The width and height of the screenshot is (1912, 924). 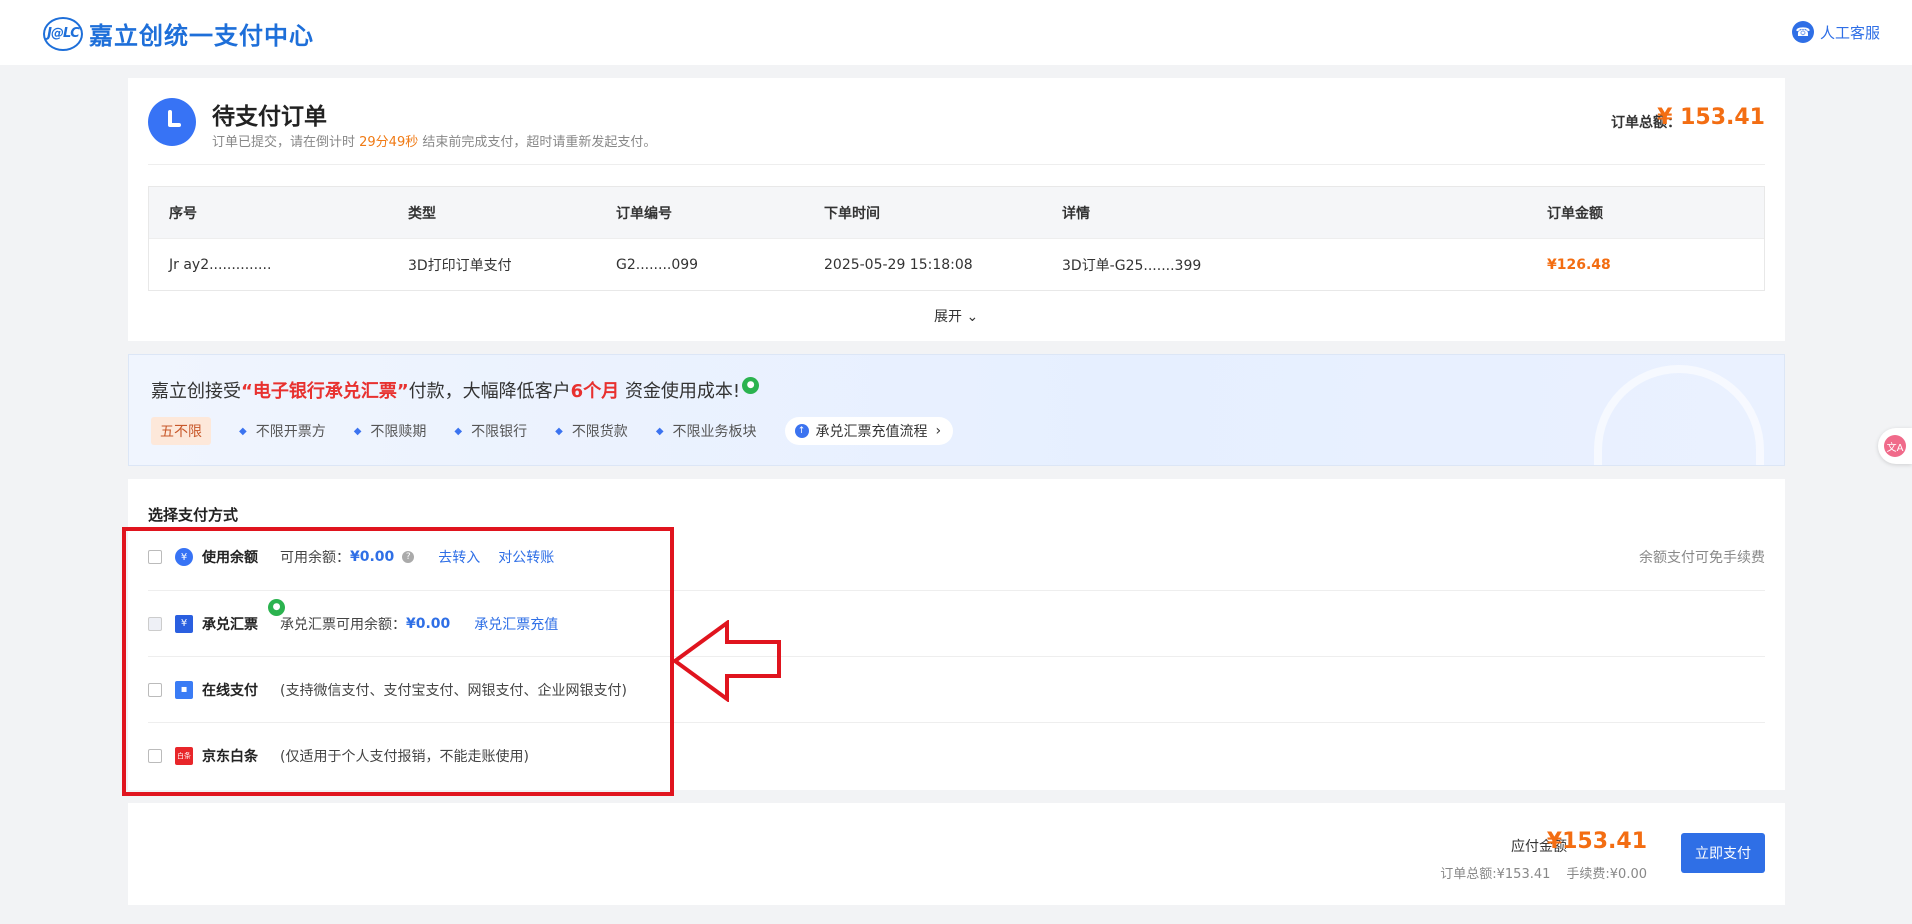 I want to click on countdown-timer: 29分49秒, so click(x=389, y=142).